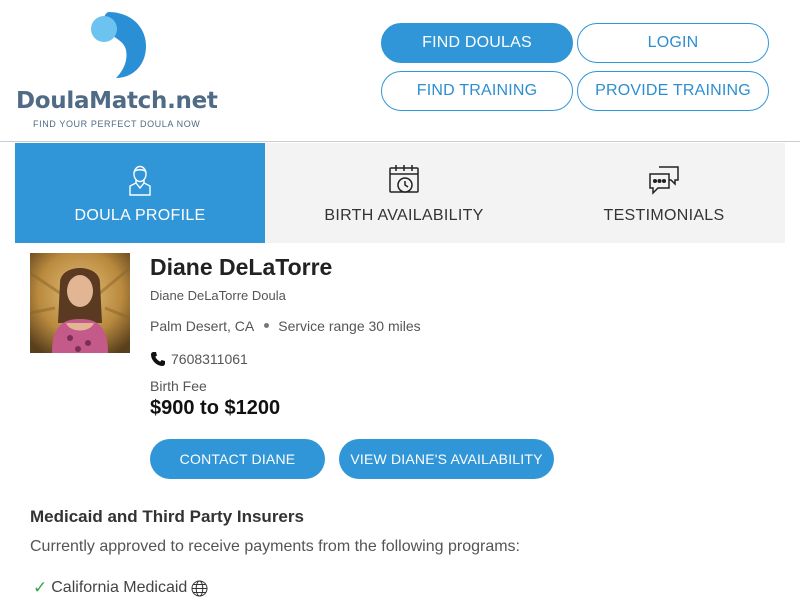 The image size is (800, 600). I want to click on business-name: Diane DeLaTorre Doula, so click(218, 295).